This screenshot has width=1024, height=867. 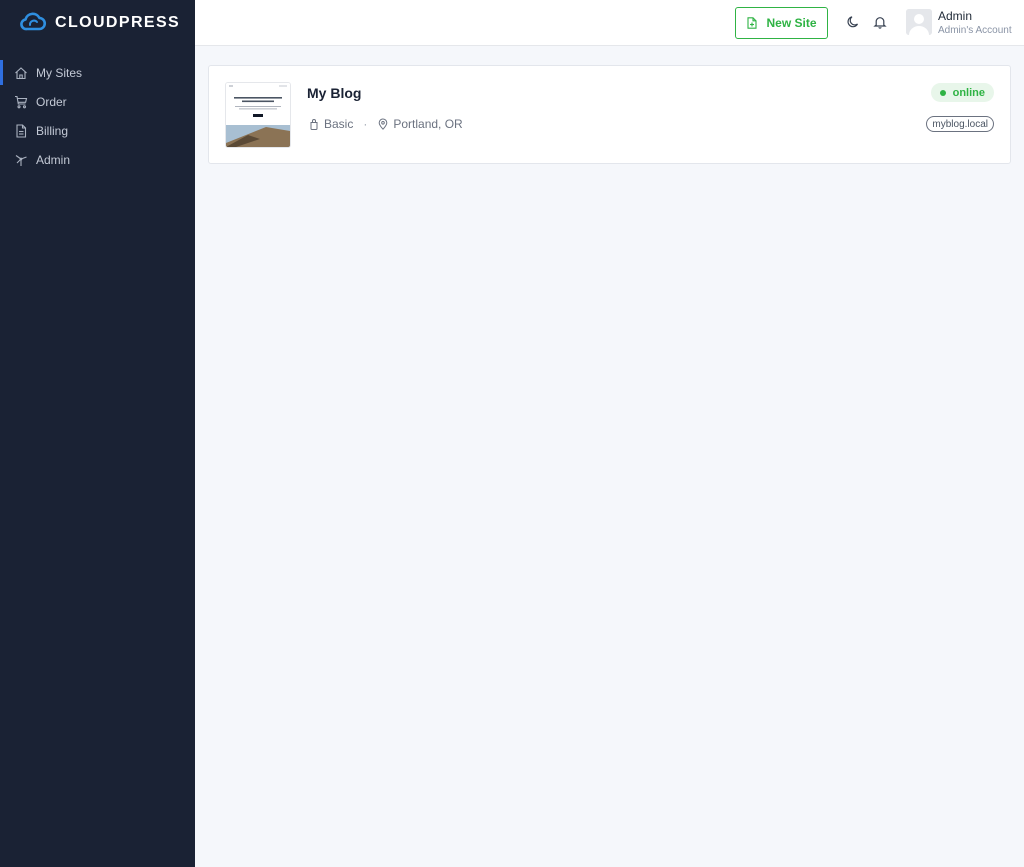 I want to click on status-label: online, so click(x=968, y=92).